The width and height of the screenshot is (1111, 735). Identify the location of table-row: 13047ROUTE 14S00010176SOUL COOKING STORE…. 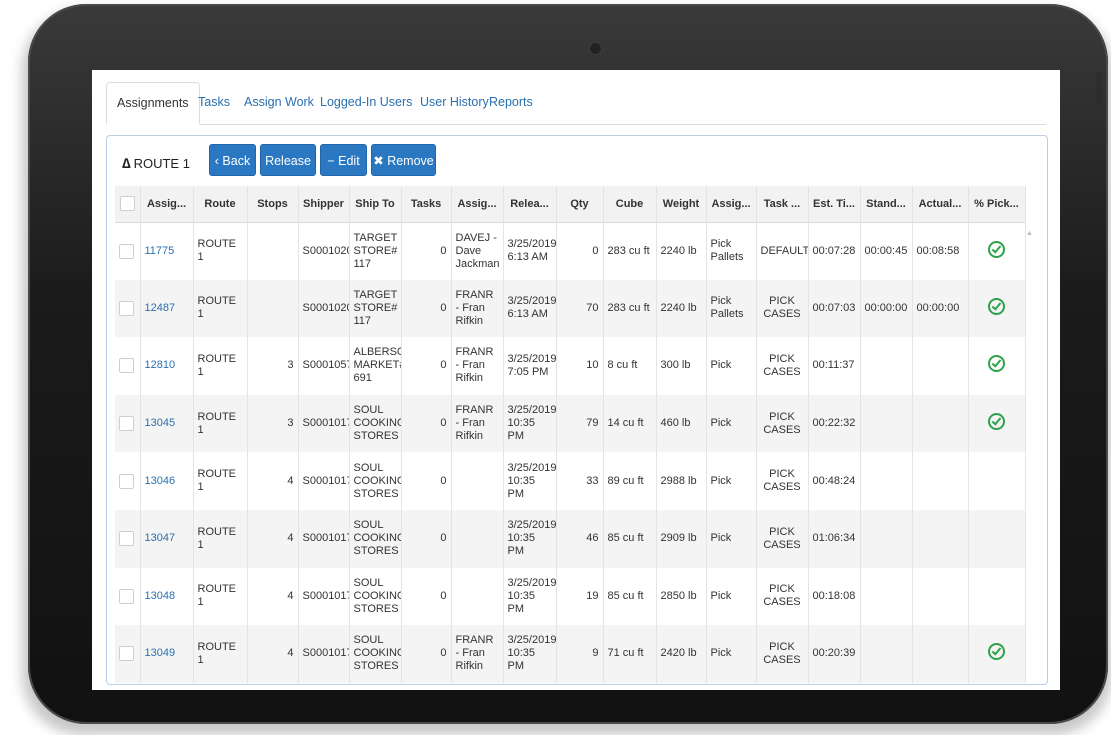
(570, 538).